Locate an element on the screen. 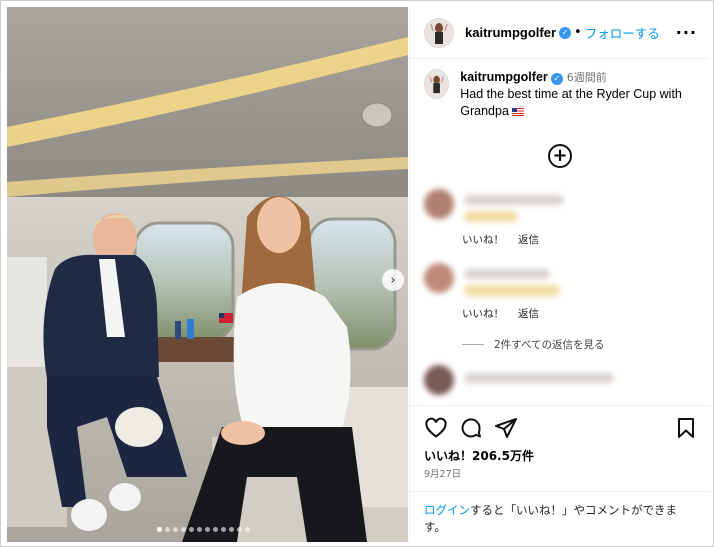 The width and height of the screenshot is (714, 547). login-prompt: ログインすると「いいね！」やコメントができます。 is located at coordinates (560, 516).